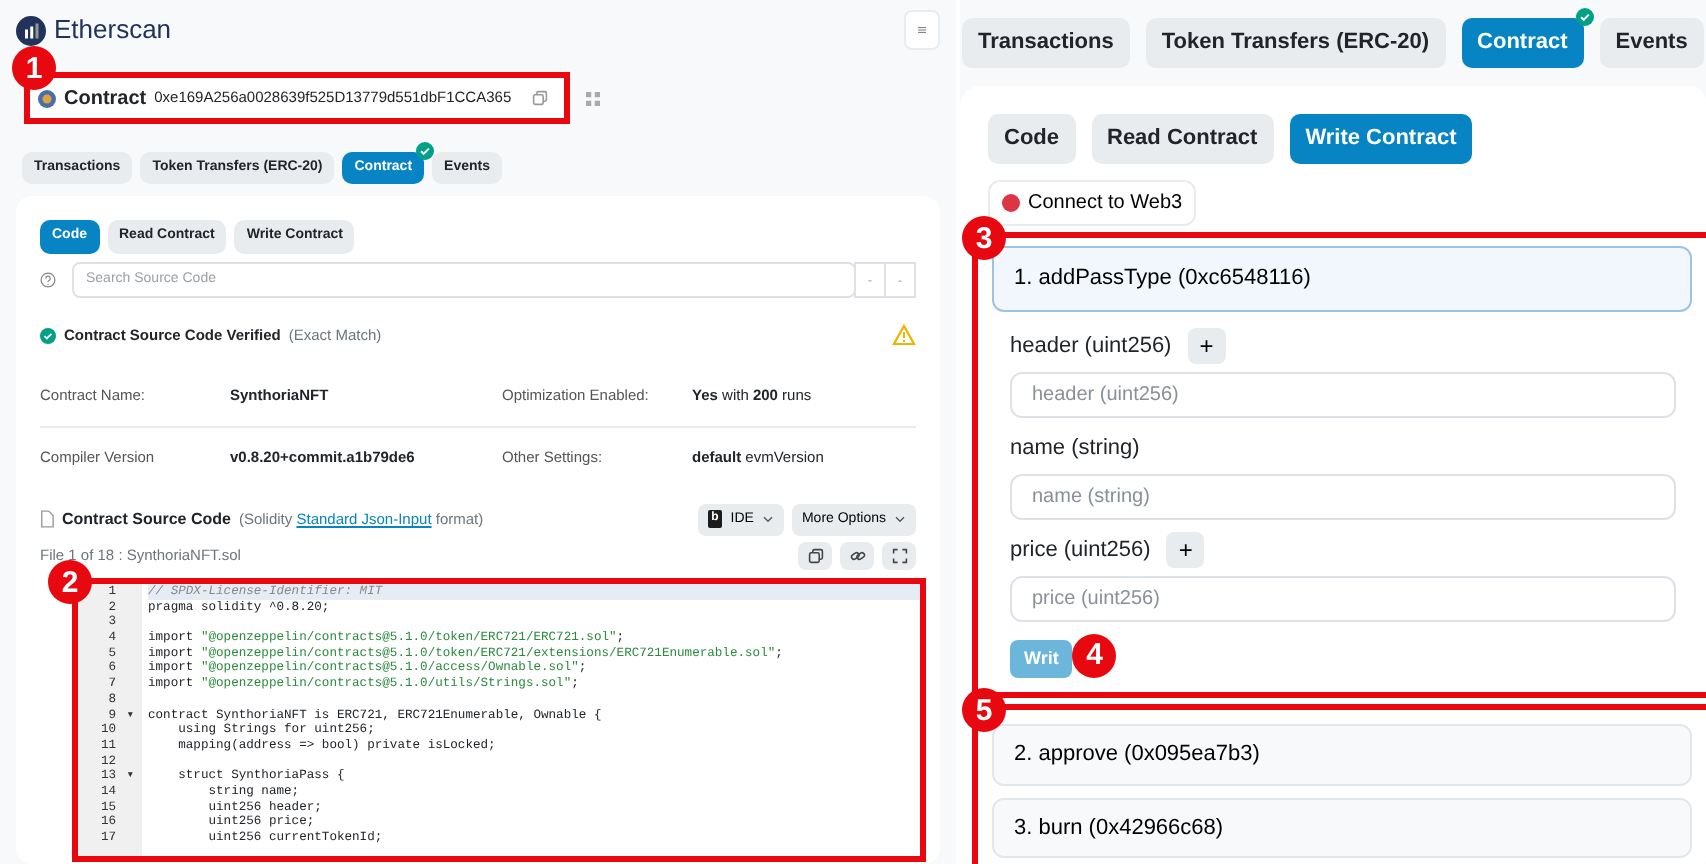  Describe the element at coordinates (1343, 394) in the screenshot. I see `input-field: header (uint256)` at that location.